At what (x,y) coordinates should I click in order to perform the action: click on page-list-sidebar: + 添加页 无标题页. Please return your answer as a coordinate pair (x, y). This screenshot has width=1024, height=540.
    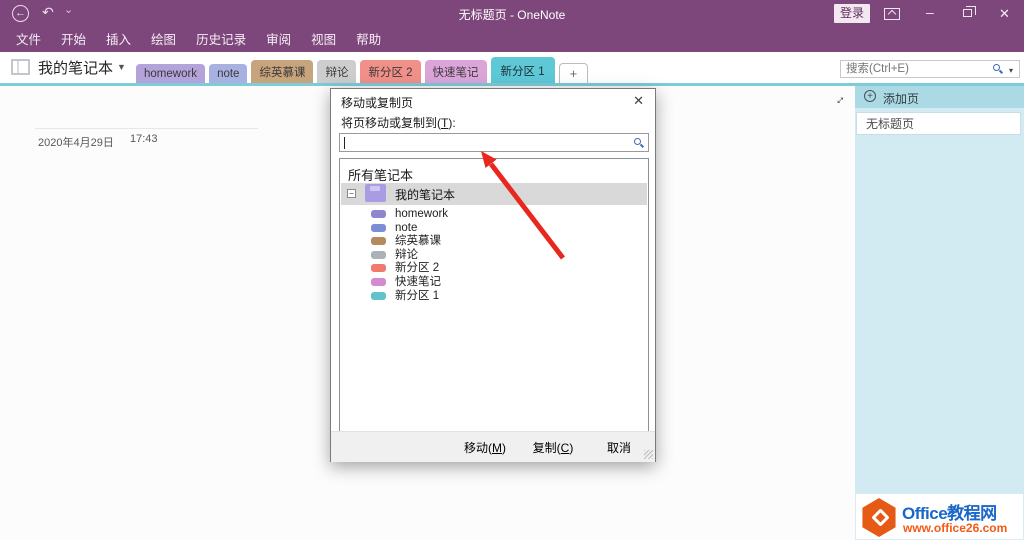
    Looking at the image, I should click on (939, 313).